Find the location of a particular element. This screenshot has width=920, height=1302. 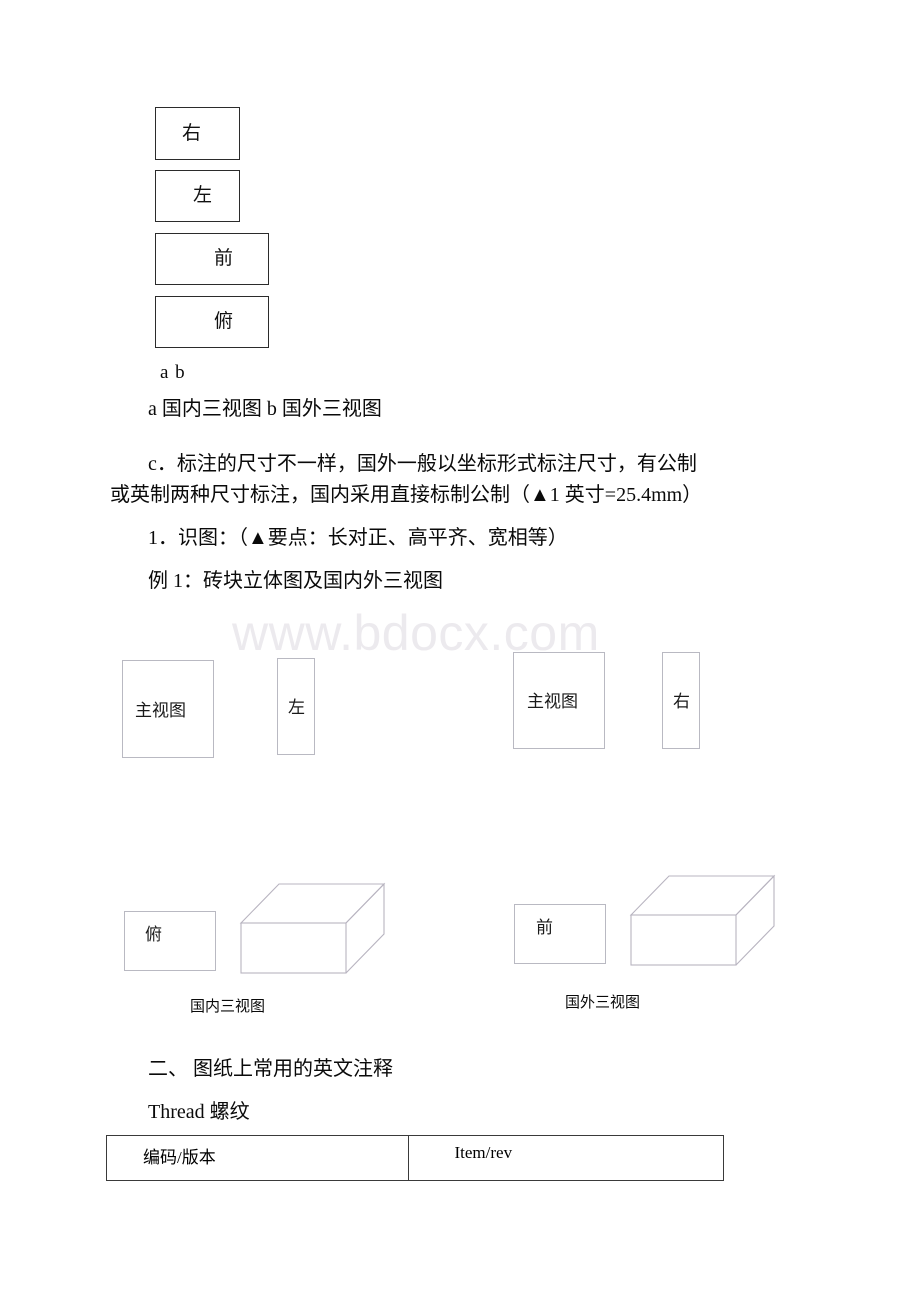

domestic-figure-caption: 国内三视图 is located at coordinates (228, 1007).